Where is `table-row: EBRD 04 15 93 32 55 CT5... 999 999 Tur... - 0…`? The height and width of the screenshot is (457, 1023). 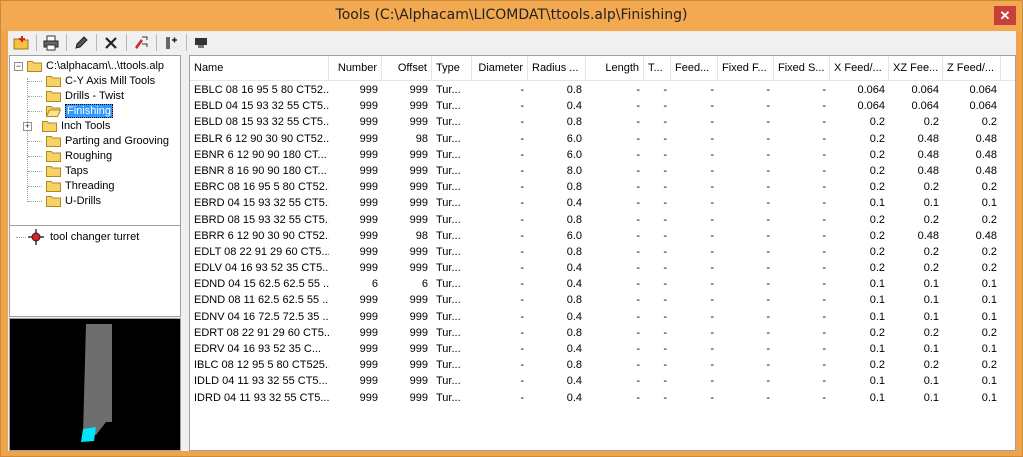 table-row: EBRD 04 15 93 32 55 CT5... 999 999 Tur... - 0… is located at coordinates (602, 203).